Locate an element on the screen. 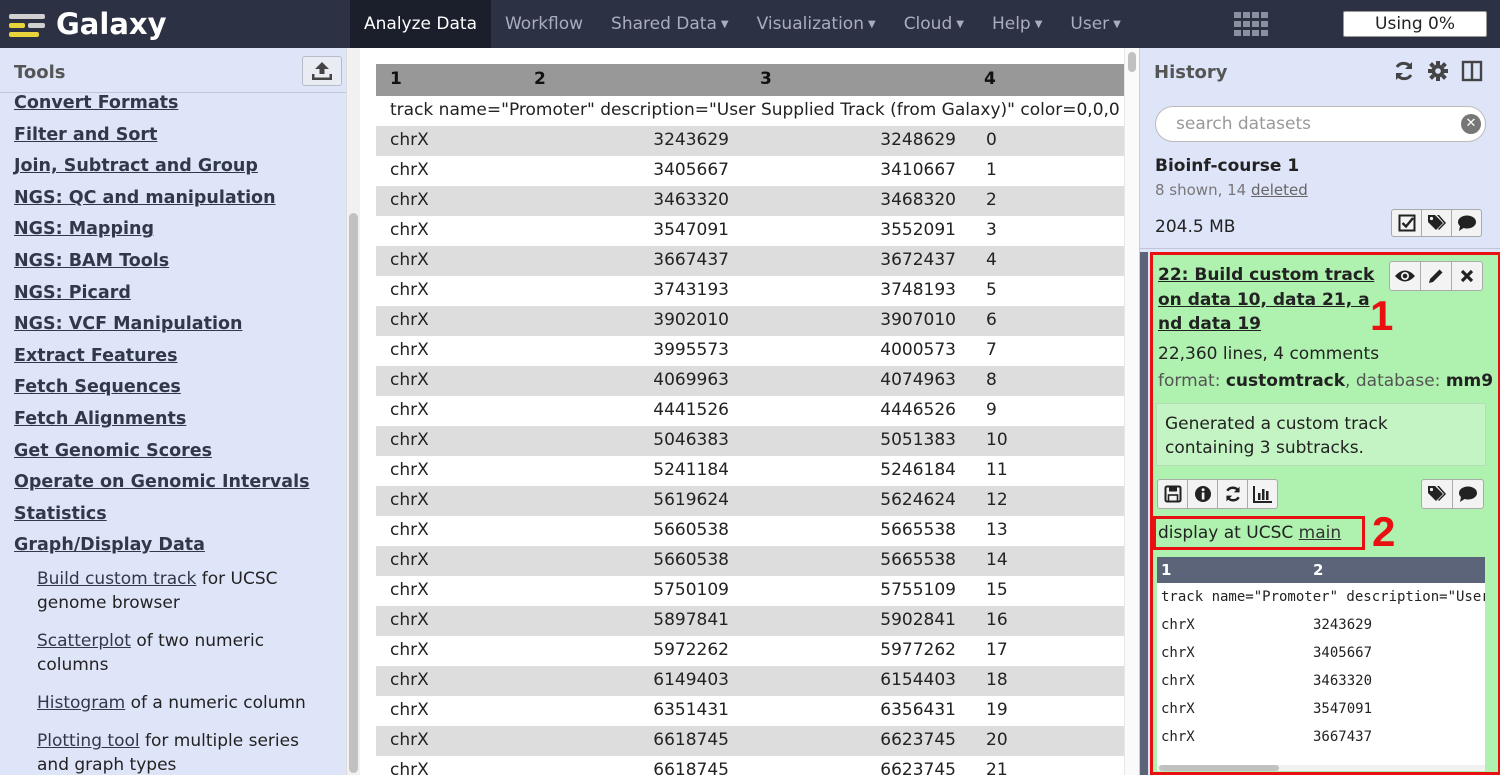  table-cell: 4 is located at coordinates (991, 260).